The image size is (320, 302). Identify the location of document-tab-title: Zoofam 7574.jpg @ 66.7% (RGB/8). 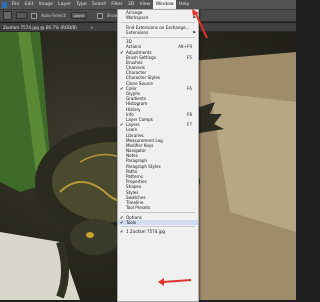
(40, 27).